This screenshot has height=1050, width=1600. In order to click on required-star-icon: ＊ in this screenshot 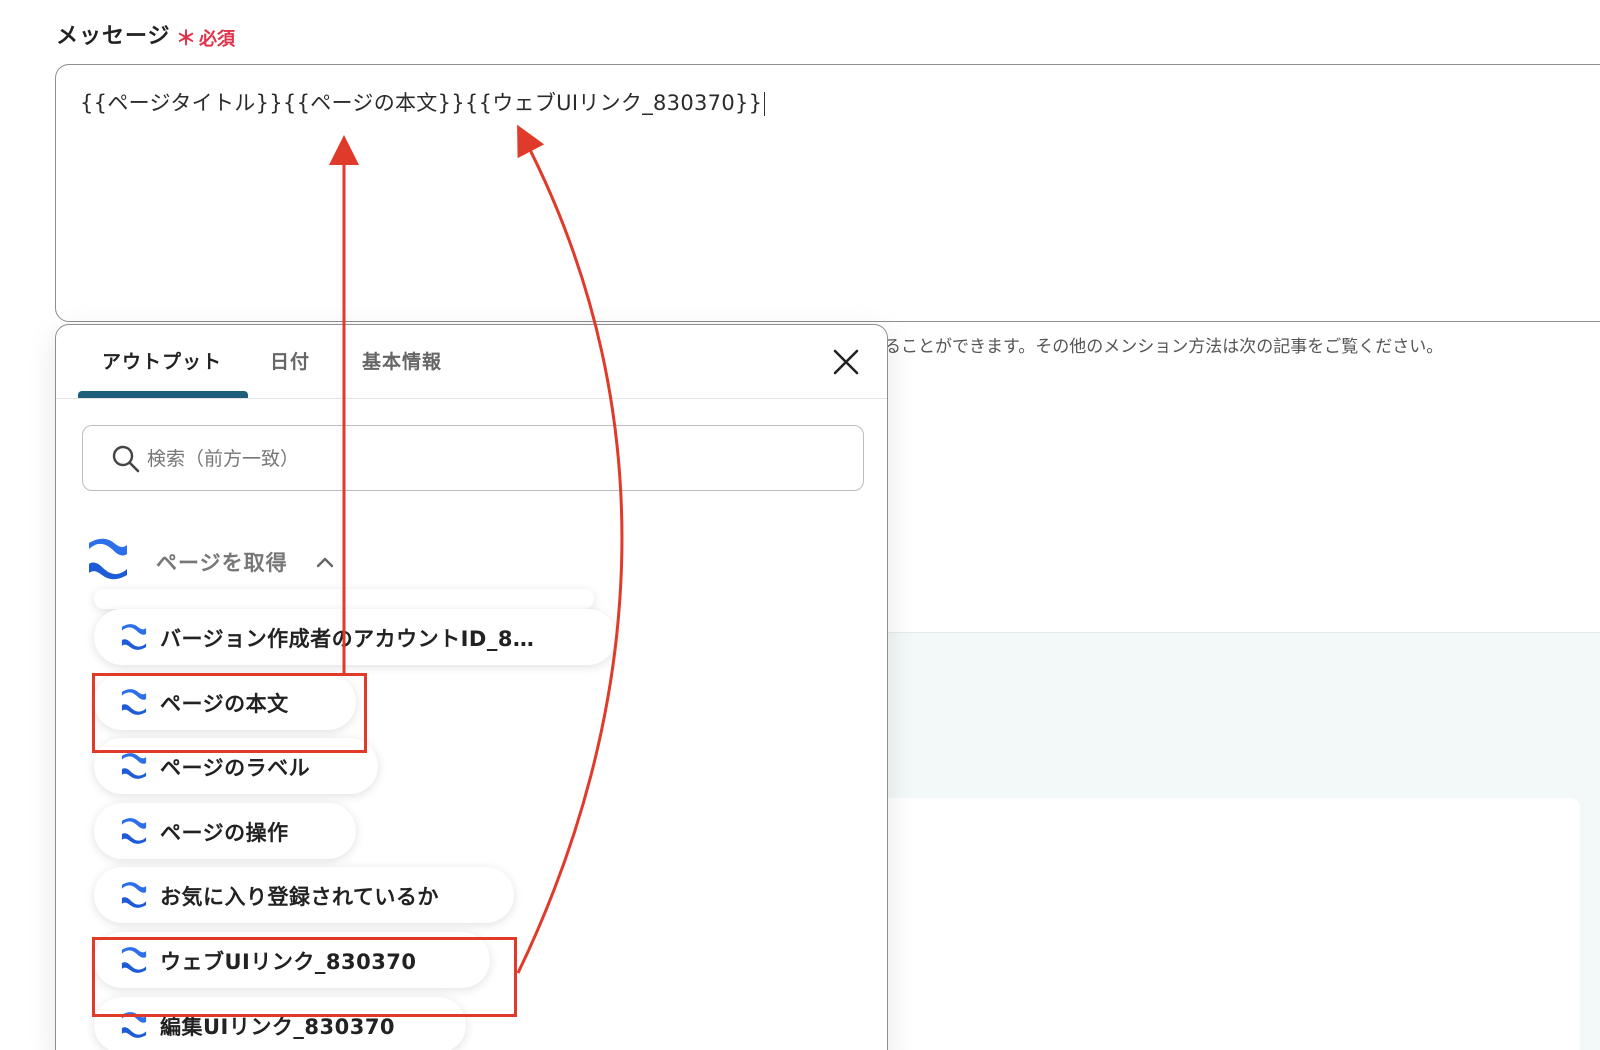, I will do `click(186, 38)`.